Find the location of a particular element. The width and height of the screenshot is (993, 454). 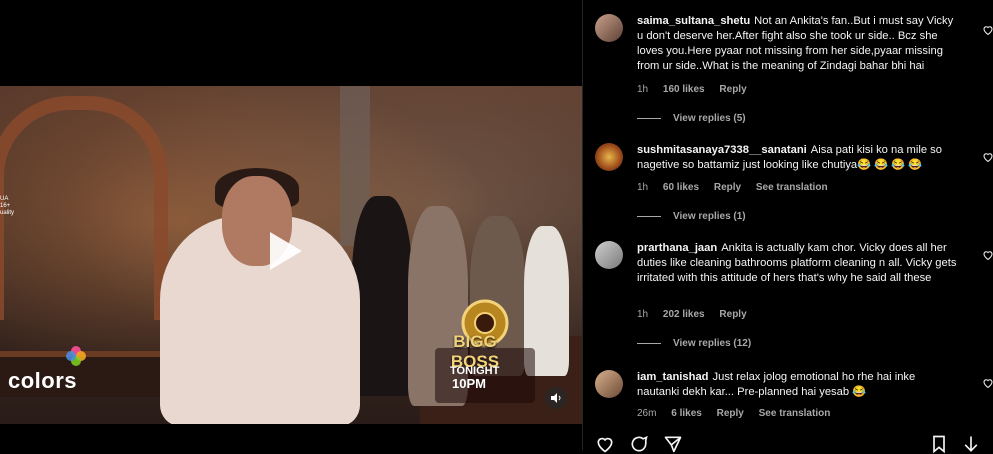

view-replies-button: View replies (5) is located at coordinates (691, 118).